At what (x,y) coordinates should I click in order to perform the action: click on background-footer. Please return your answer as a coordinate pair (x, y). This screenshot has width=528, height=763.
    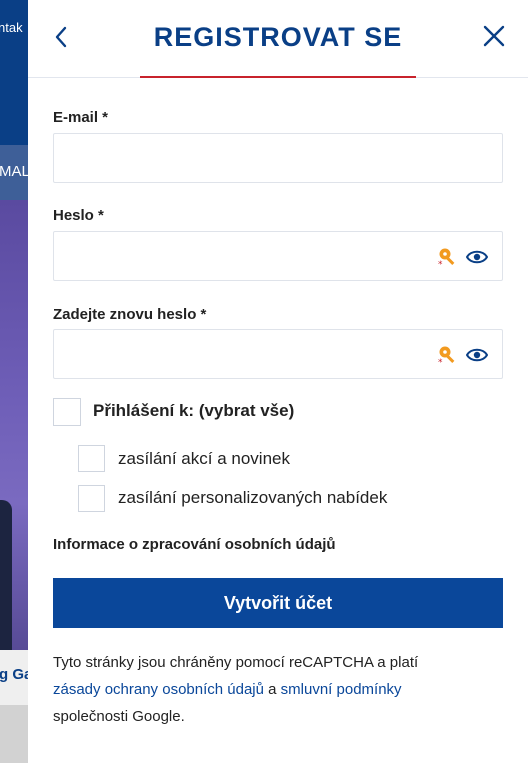
    Looking at the image, I should click on (14, 734).